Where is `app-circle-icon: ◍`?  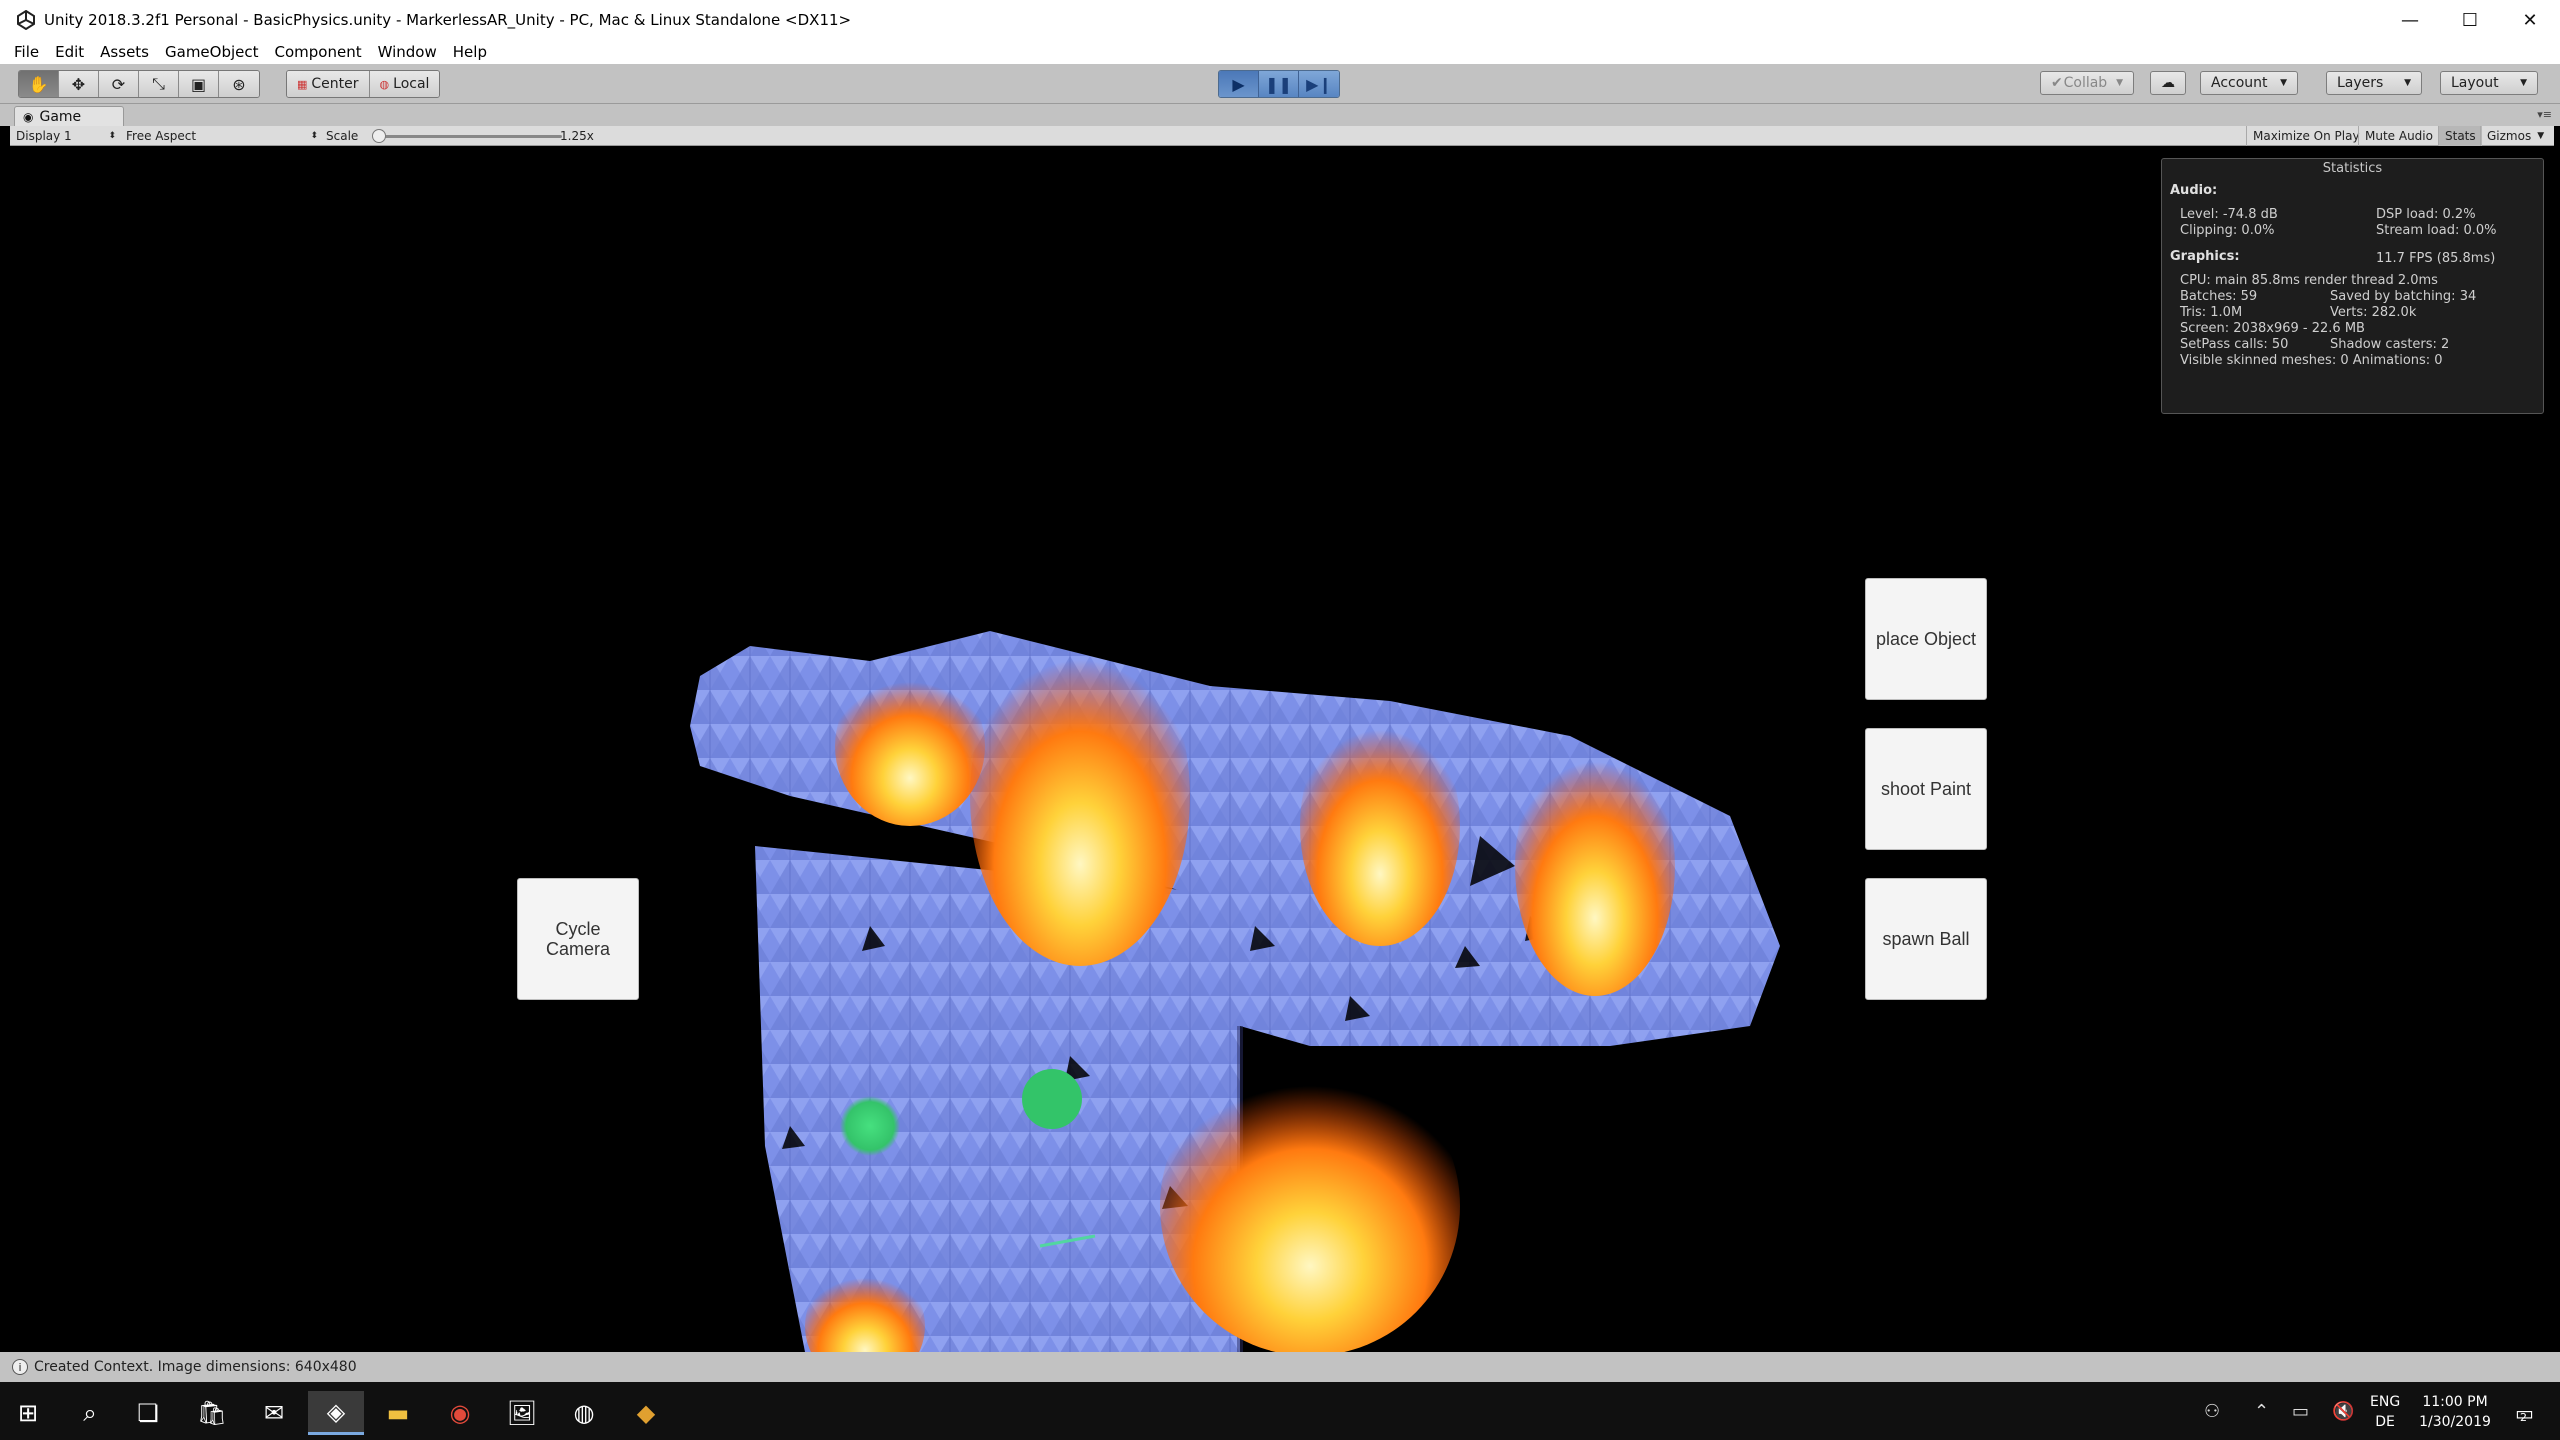 app-circle-icon: ◍ is located at coordinates (584, 1413).